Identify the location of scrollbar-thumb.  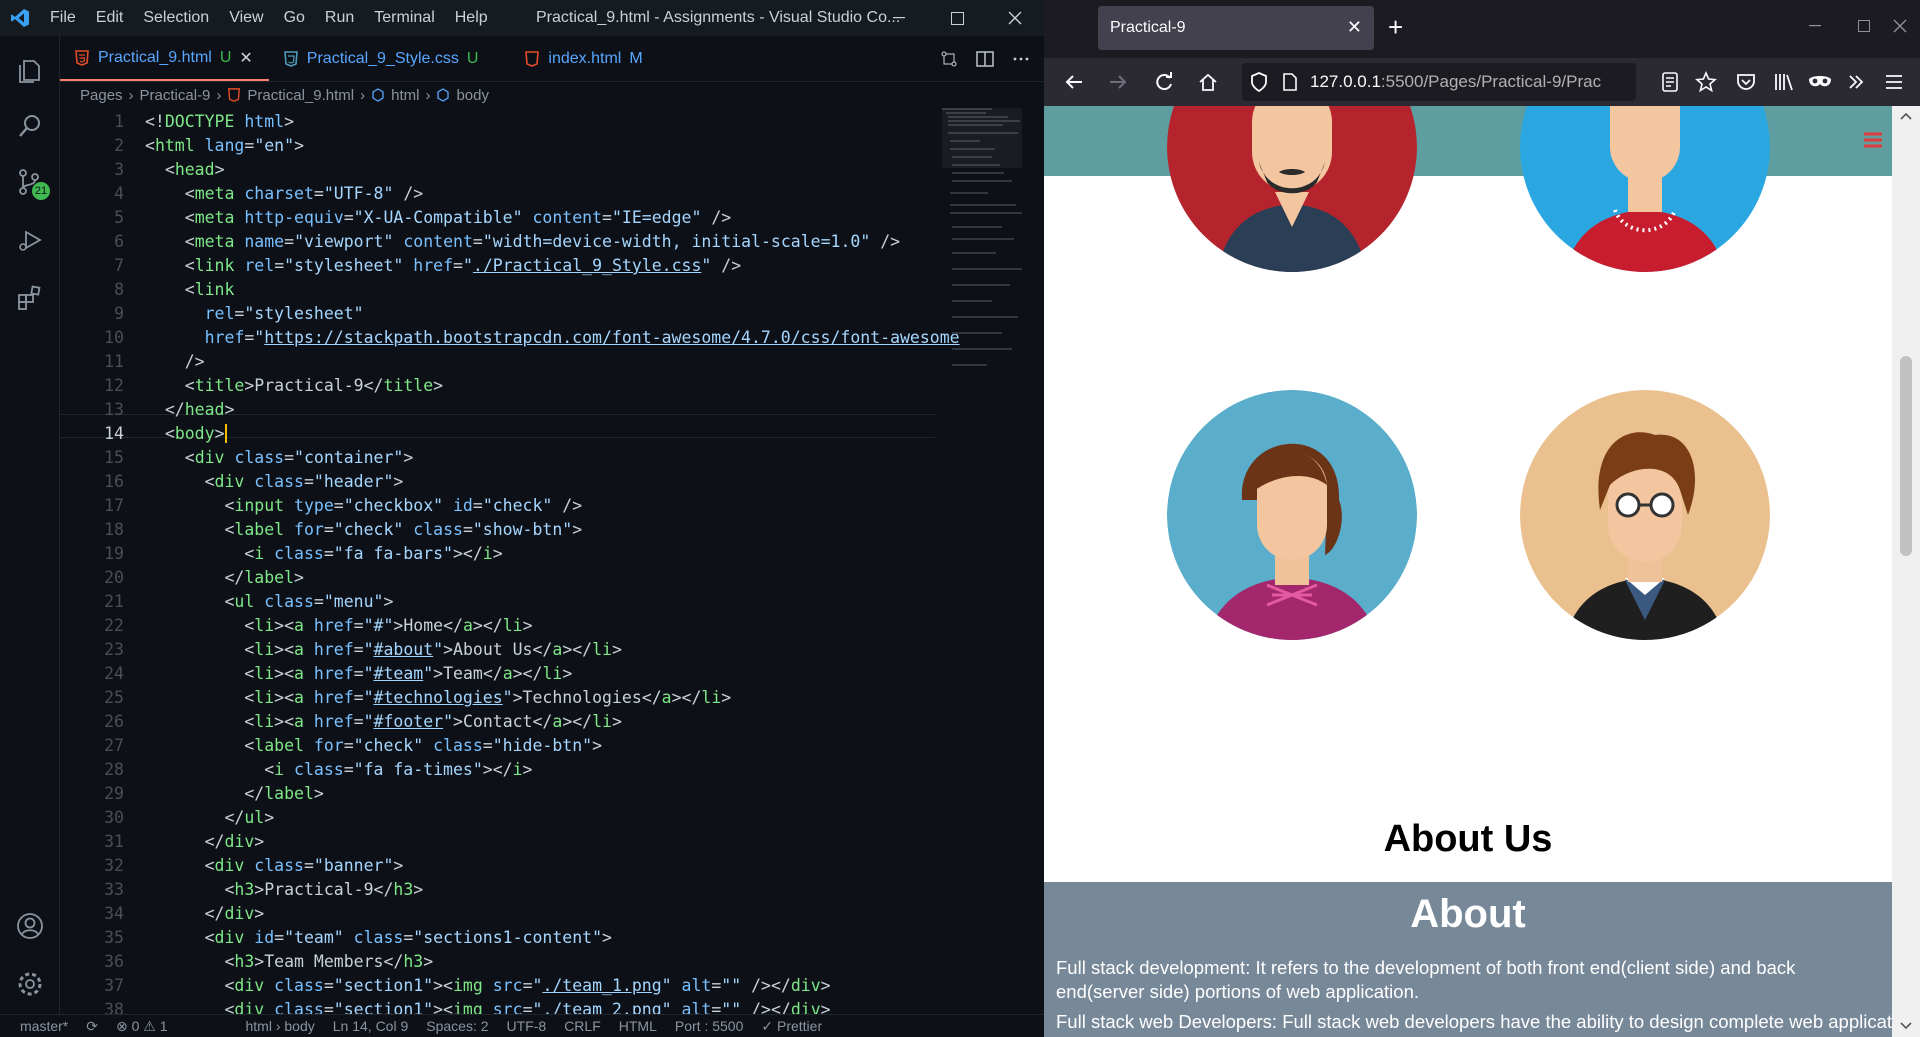
(1906, 456).